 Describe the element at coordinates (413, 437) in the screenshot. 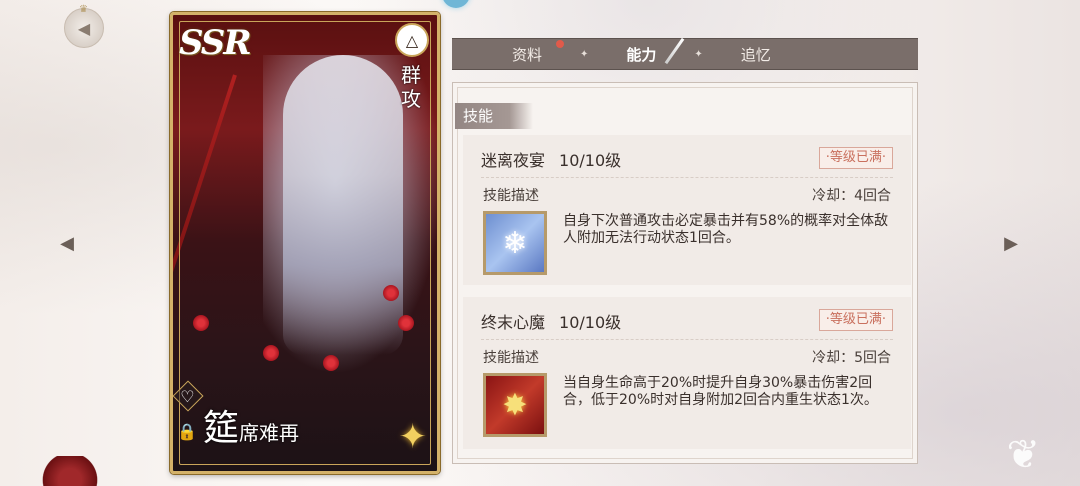

I see `sparkle-star-icon: ✦` at that location.